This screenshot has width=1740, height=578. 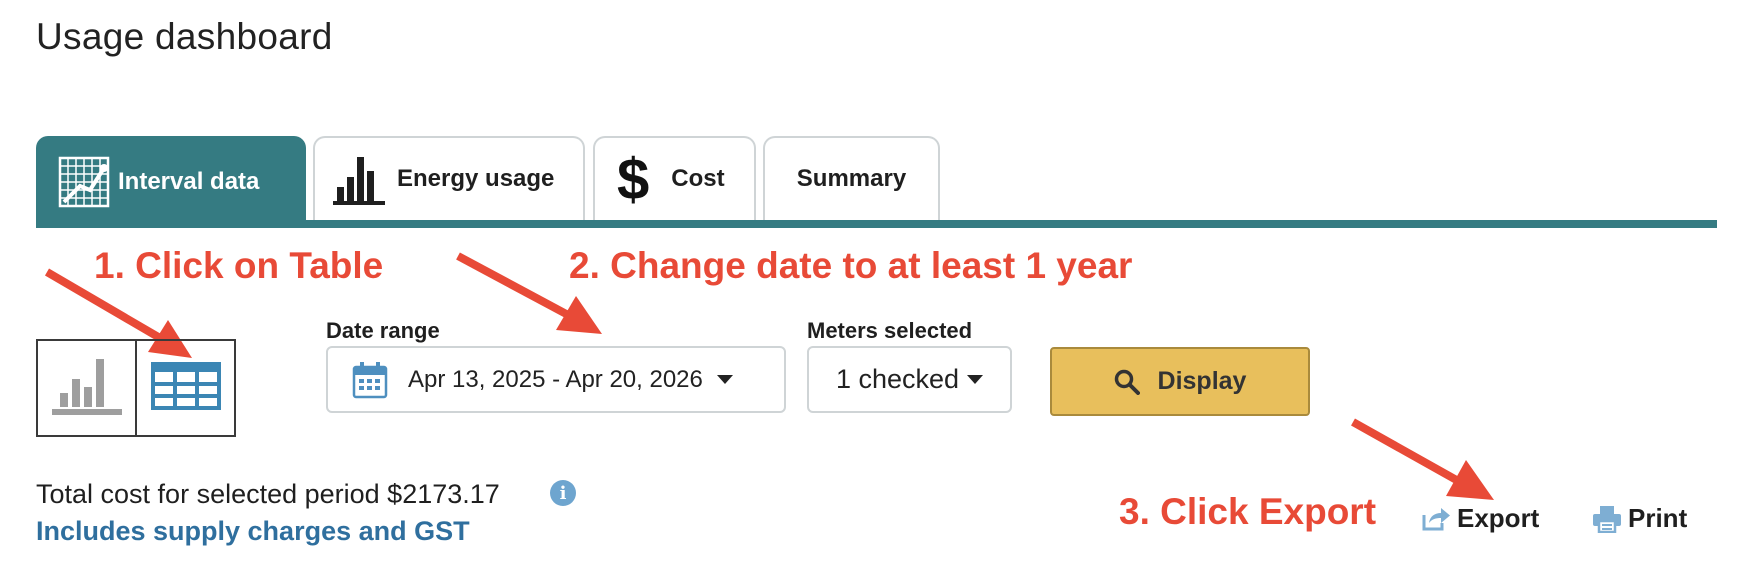 I want to click on meters-value: 1 checked, so click(x=897, y=379).